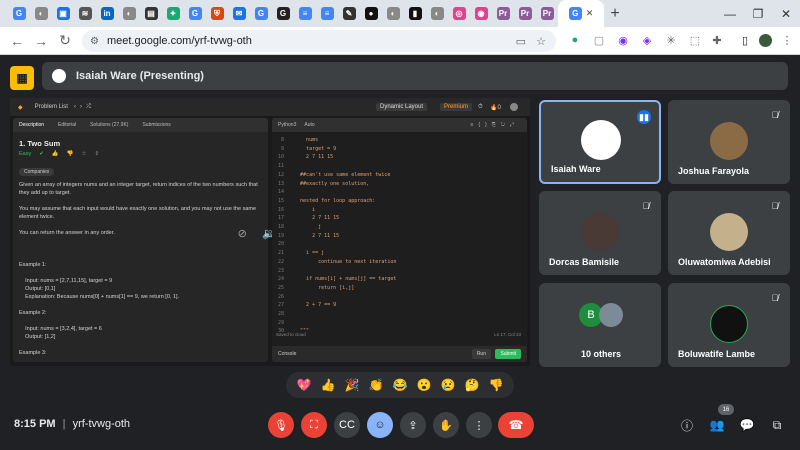  Describe the element at coordinates (88, 107) in the screenshot. I see `shuffle-icon: ⤮` at that location.